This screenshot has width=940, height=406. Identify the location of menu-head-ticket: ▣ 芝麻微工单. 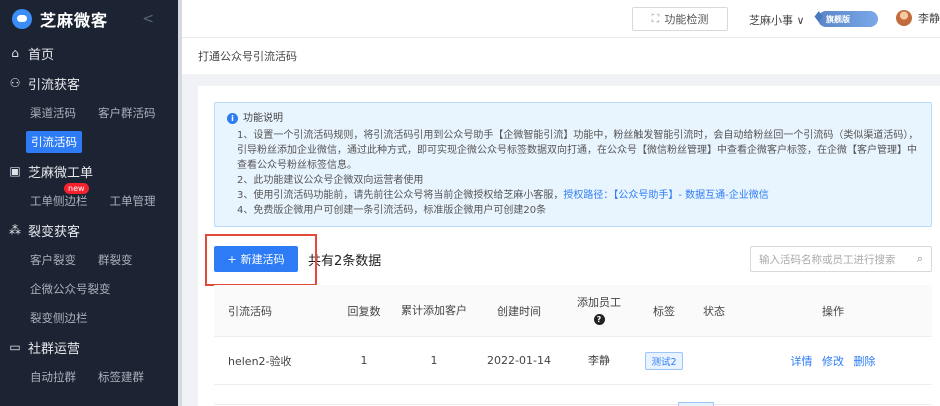
(93, 171).